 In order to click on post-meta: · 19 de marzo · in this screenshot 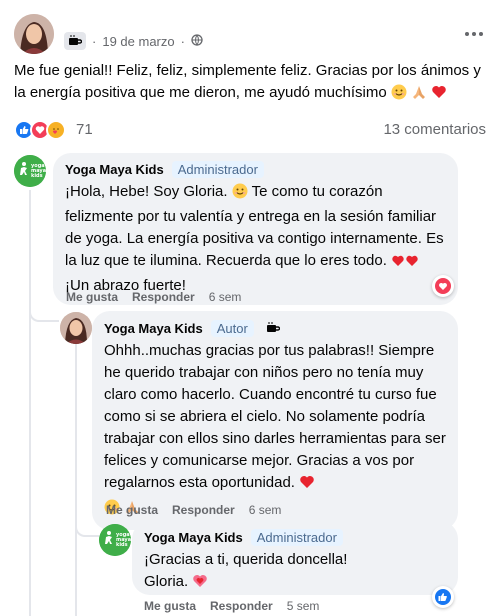, I will do `click(133, 41)`.